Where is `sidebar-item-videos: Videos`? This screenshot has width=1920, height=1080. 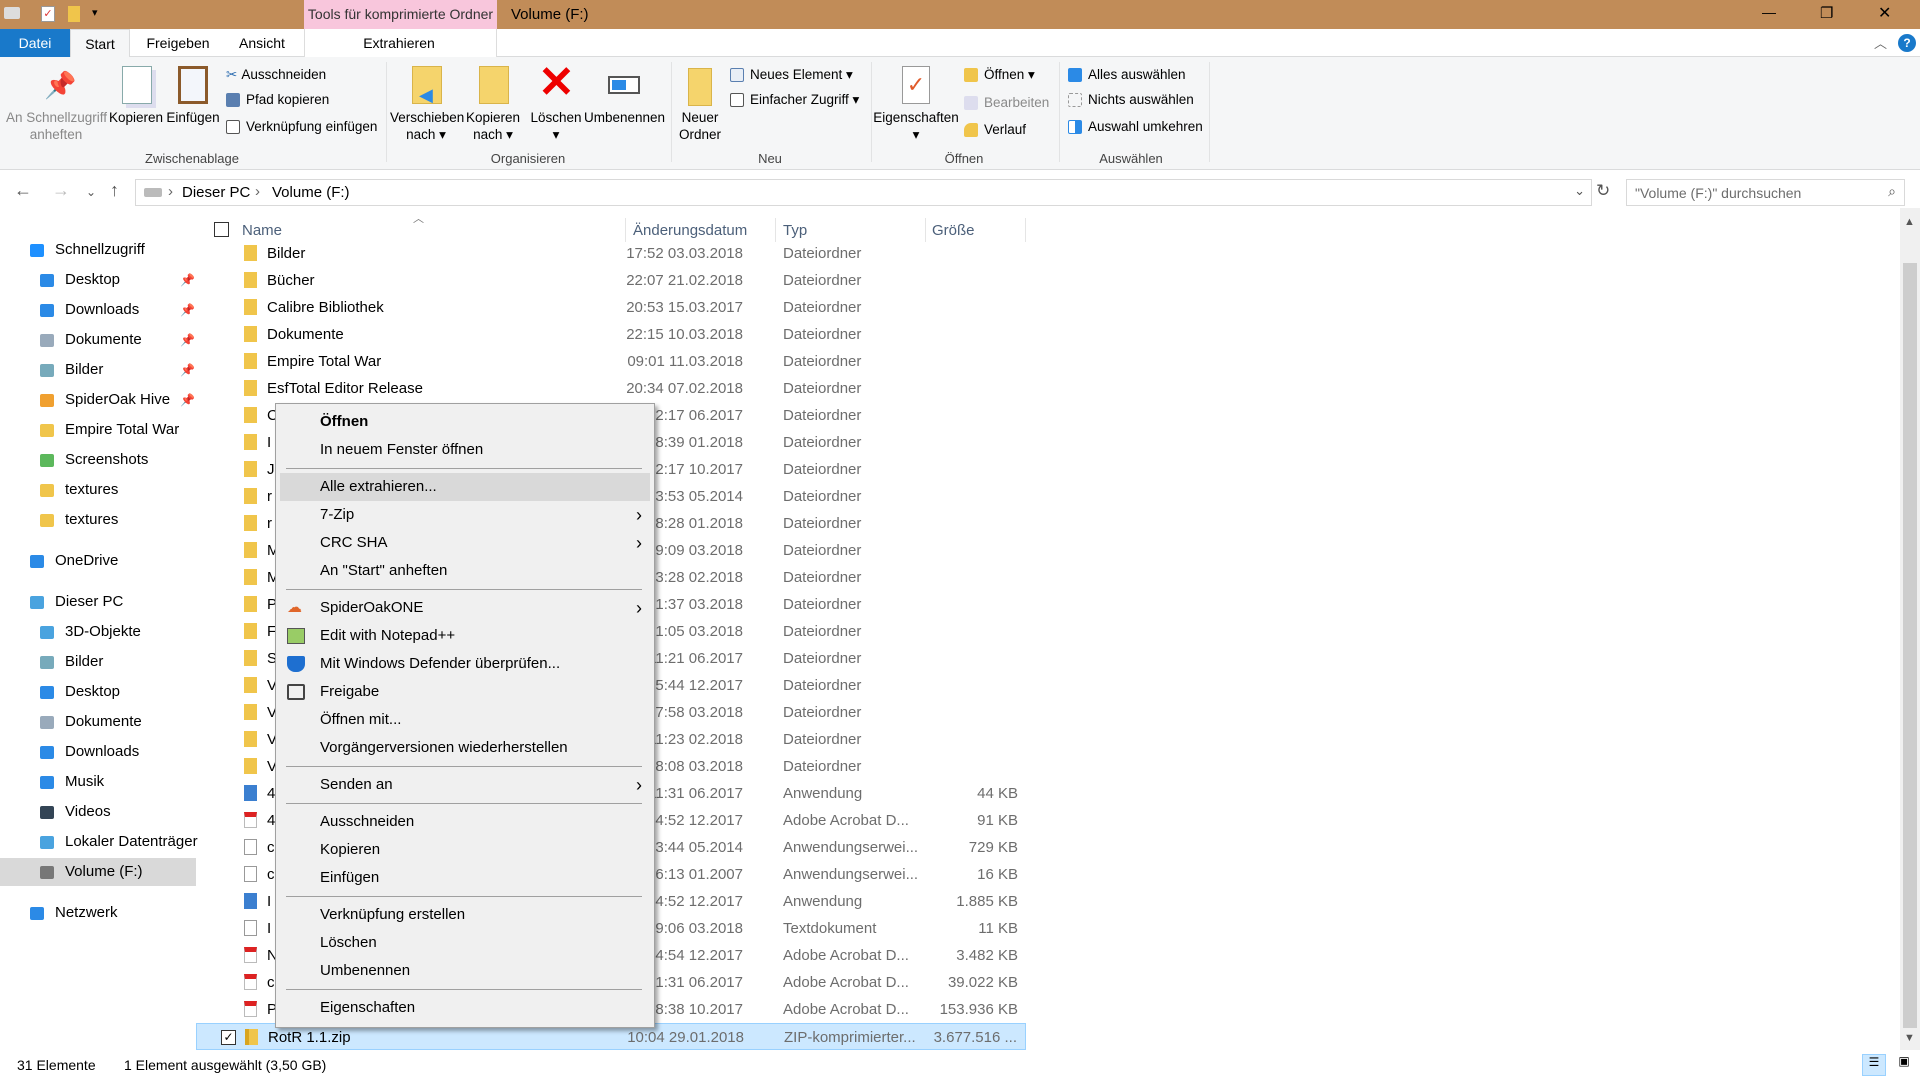
sidebar-item-videos: Videos is located at coordinates (98, 812).